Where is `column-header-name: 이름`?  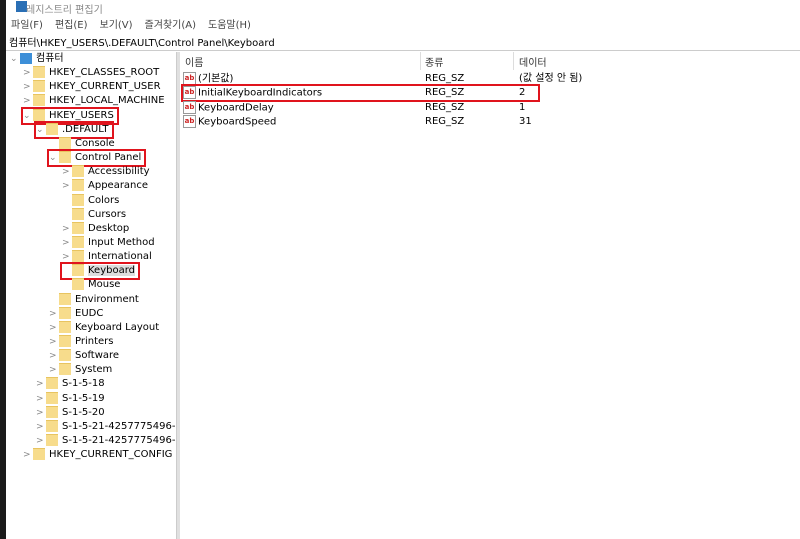 column-header-name: 이름 is located at coordinates (194, 61).